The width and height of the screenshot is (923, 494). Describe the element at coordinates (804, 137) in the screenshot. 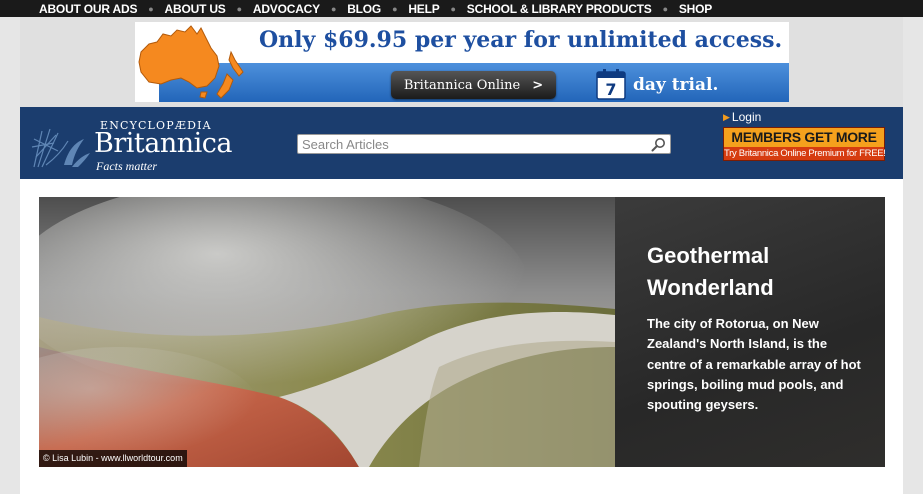

I see `members-title: MEMBERS GET MORE` at that location.